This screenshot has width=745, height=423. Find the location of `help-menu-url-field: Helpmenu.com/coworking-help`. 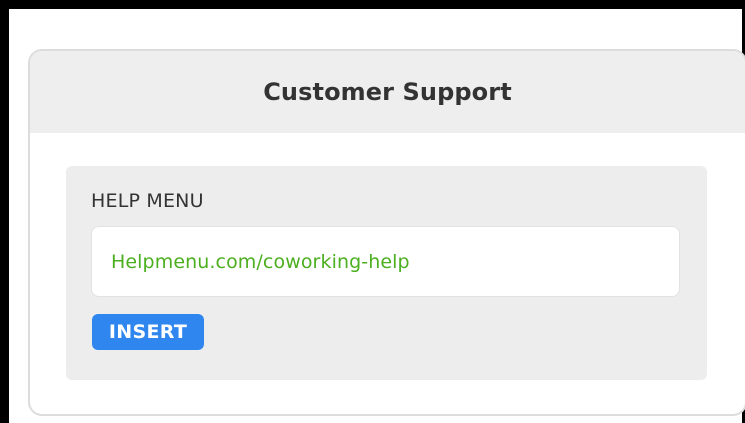

help-menu-url-field: Helpmenu.com/coworking-help is located at coordinates (385, 261).